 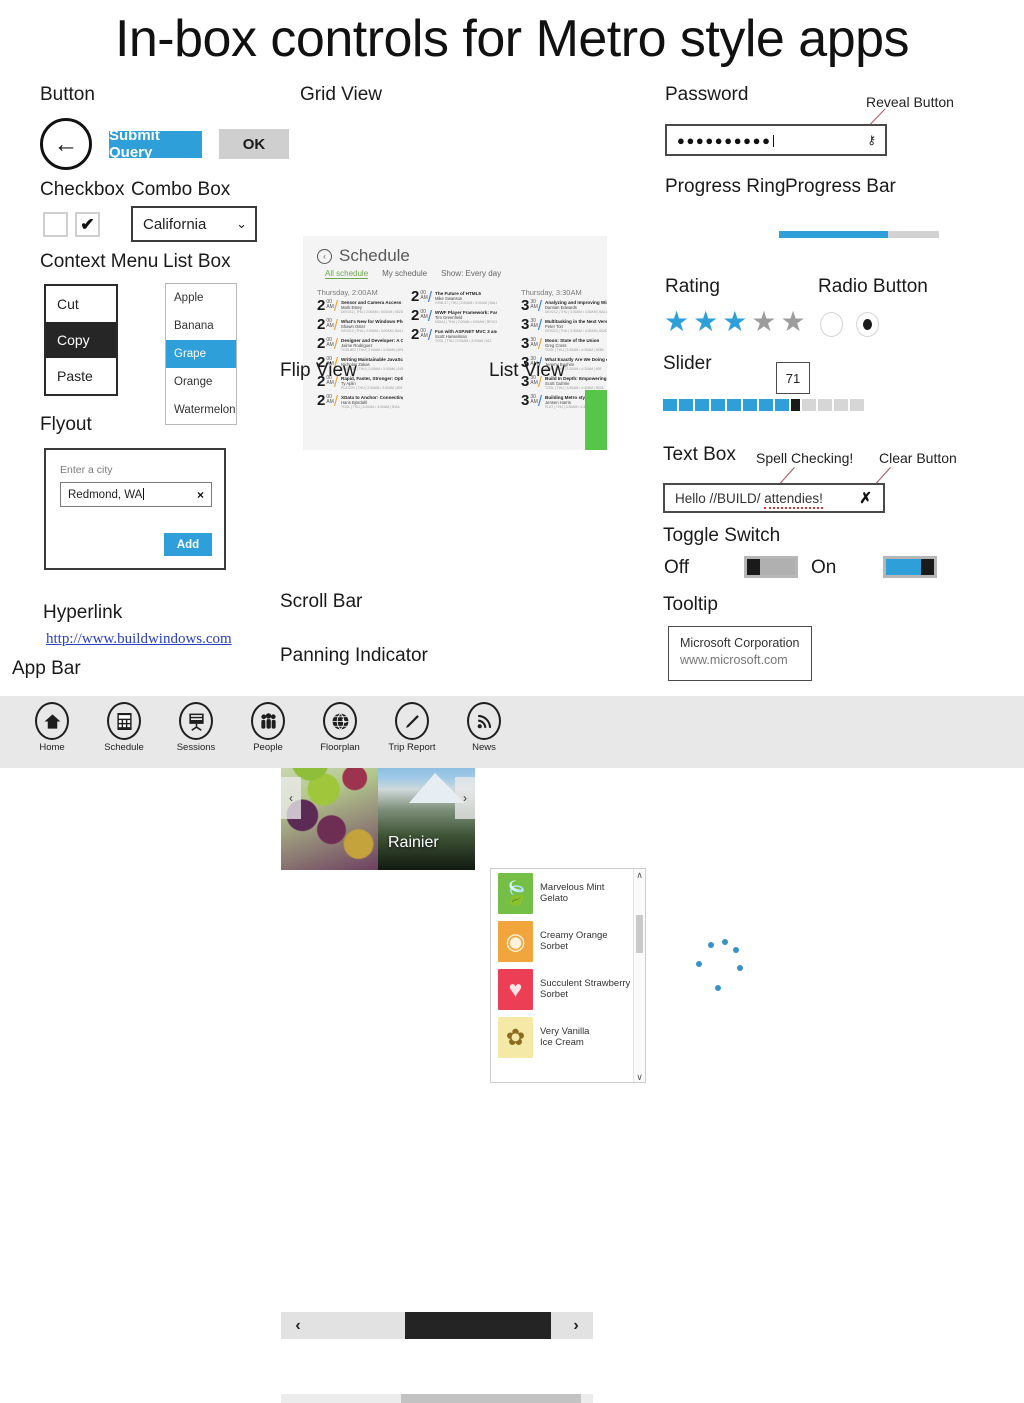 I want to click on slider-thumb, so click(x=795, y=405).